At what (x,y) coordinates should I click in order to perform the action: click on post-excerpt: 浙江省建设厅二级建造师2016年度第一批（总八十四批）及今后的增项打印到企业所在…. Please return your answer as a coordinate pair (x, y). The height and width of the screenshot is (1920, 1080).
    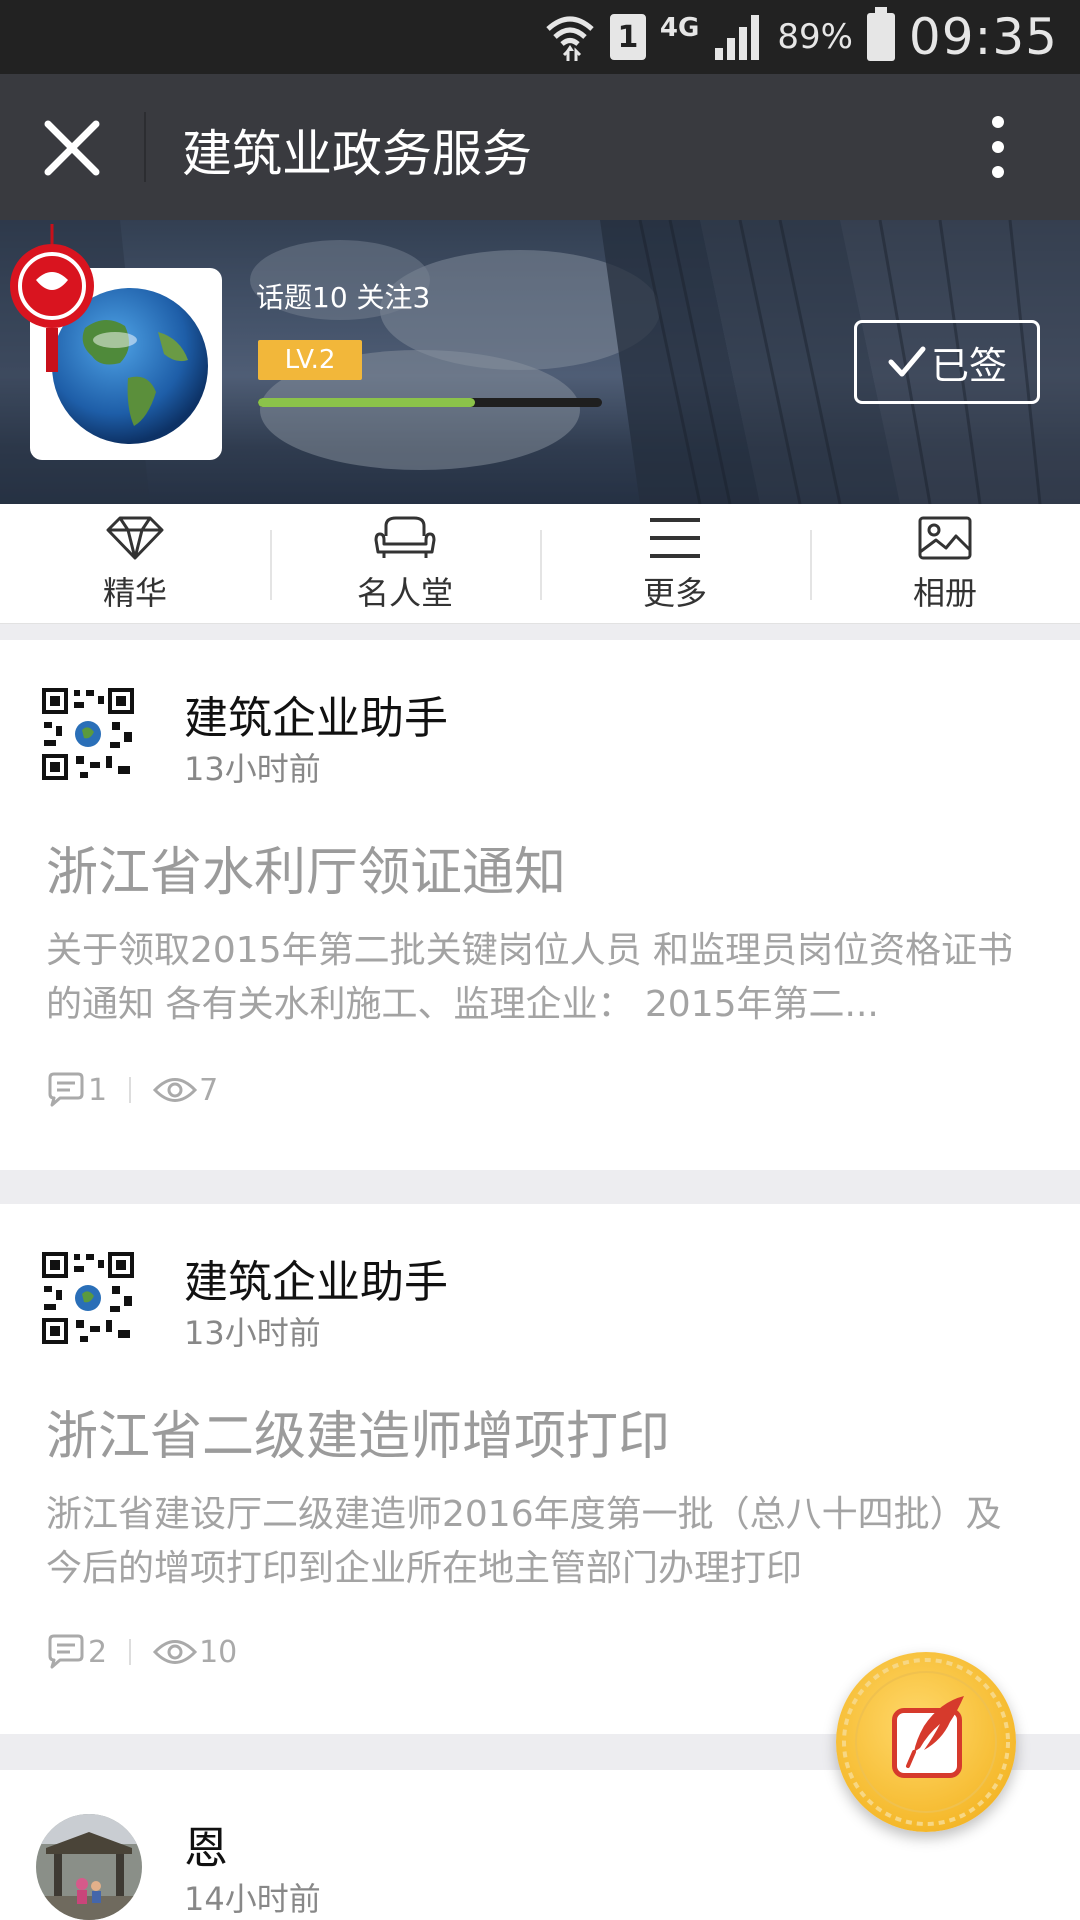
    Looking at the image, I should click on (524, 1541).